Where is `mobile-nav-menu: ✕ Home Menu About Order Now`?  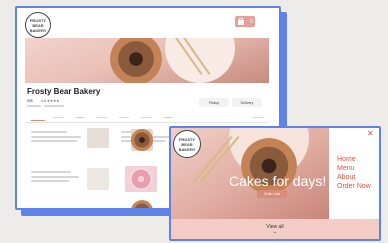 mobile-nav-menu: ✕ Home Menu About Order Now is located at coordinates (354, 173).